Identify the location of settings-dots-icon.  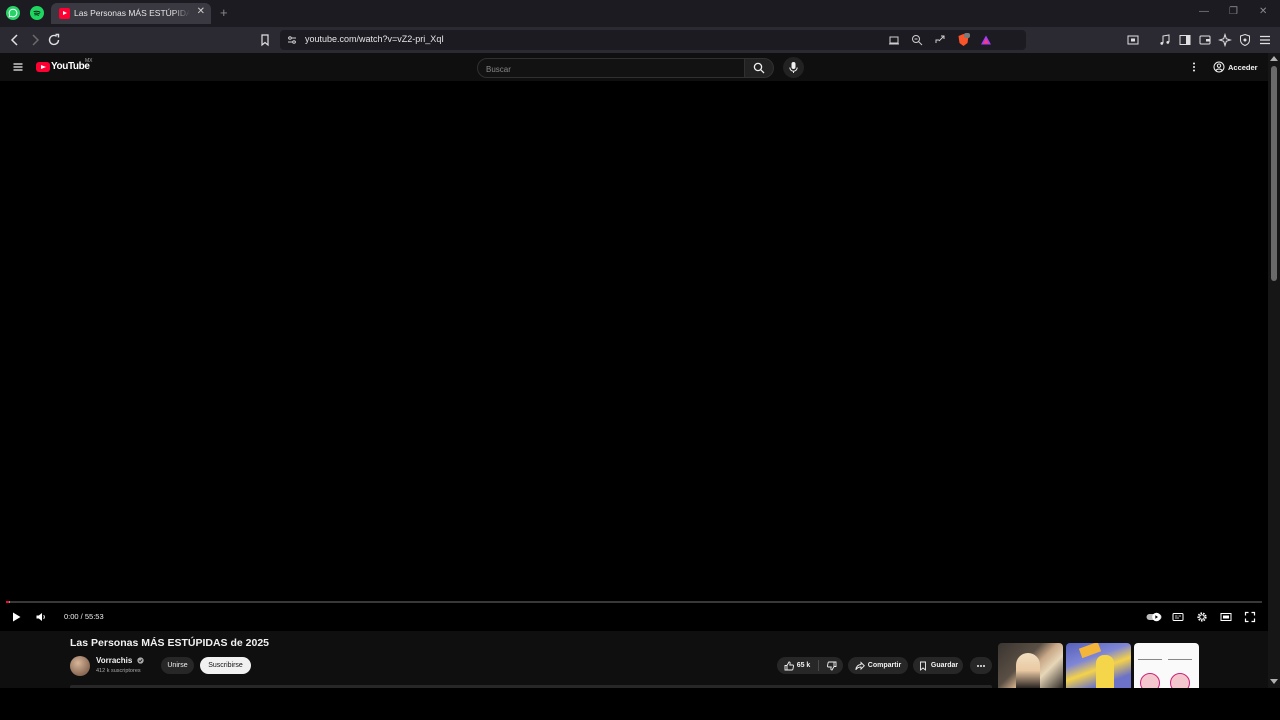
(1194, 67).